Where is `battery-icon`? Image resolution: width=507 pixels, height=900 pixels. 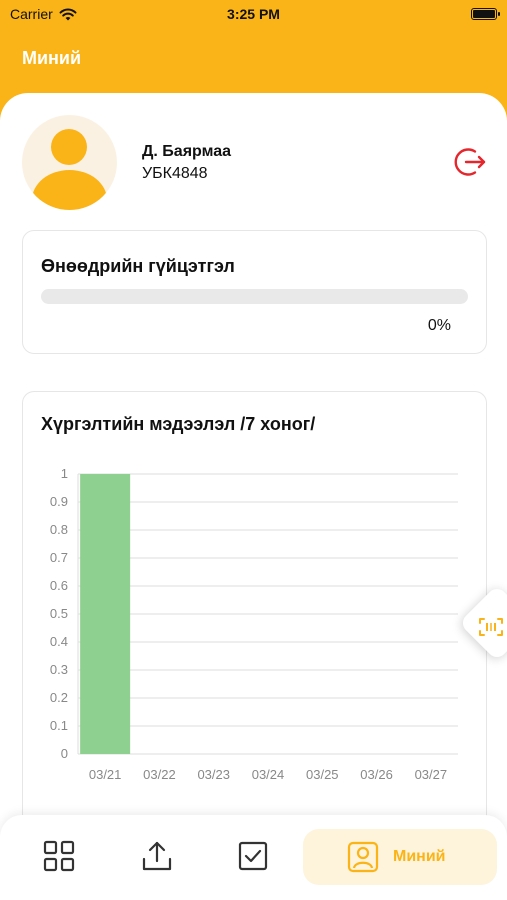 battery-icon is located at coordinates (485, 14).